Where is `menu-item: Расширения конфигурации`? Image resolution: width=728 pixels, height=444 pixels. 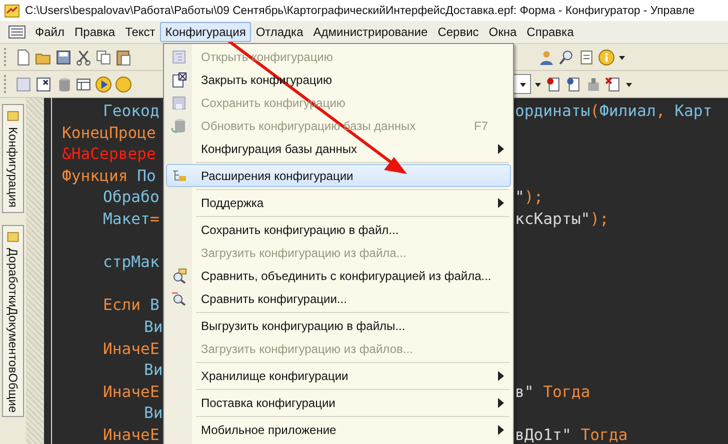
menu-item: Расширения конфигурации is located at coordinates (338, 175).